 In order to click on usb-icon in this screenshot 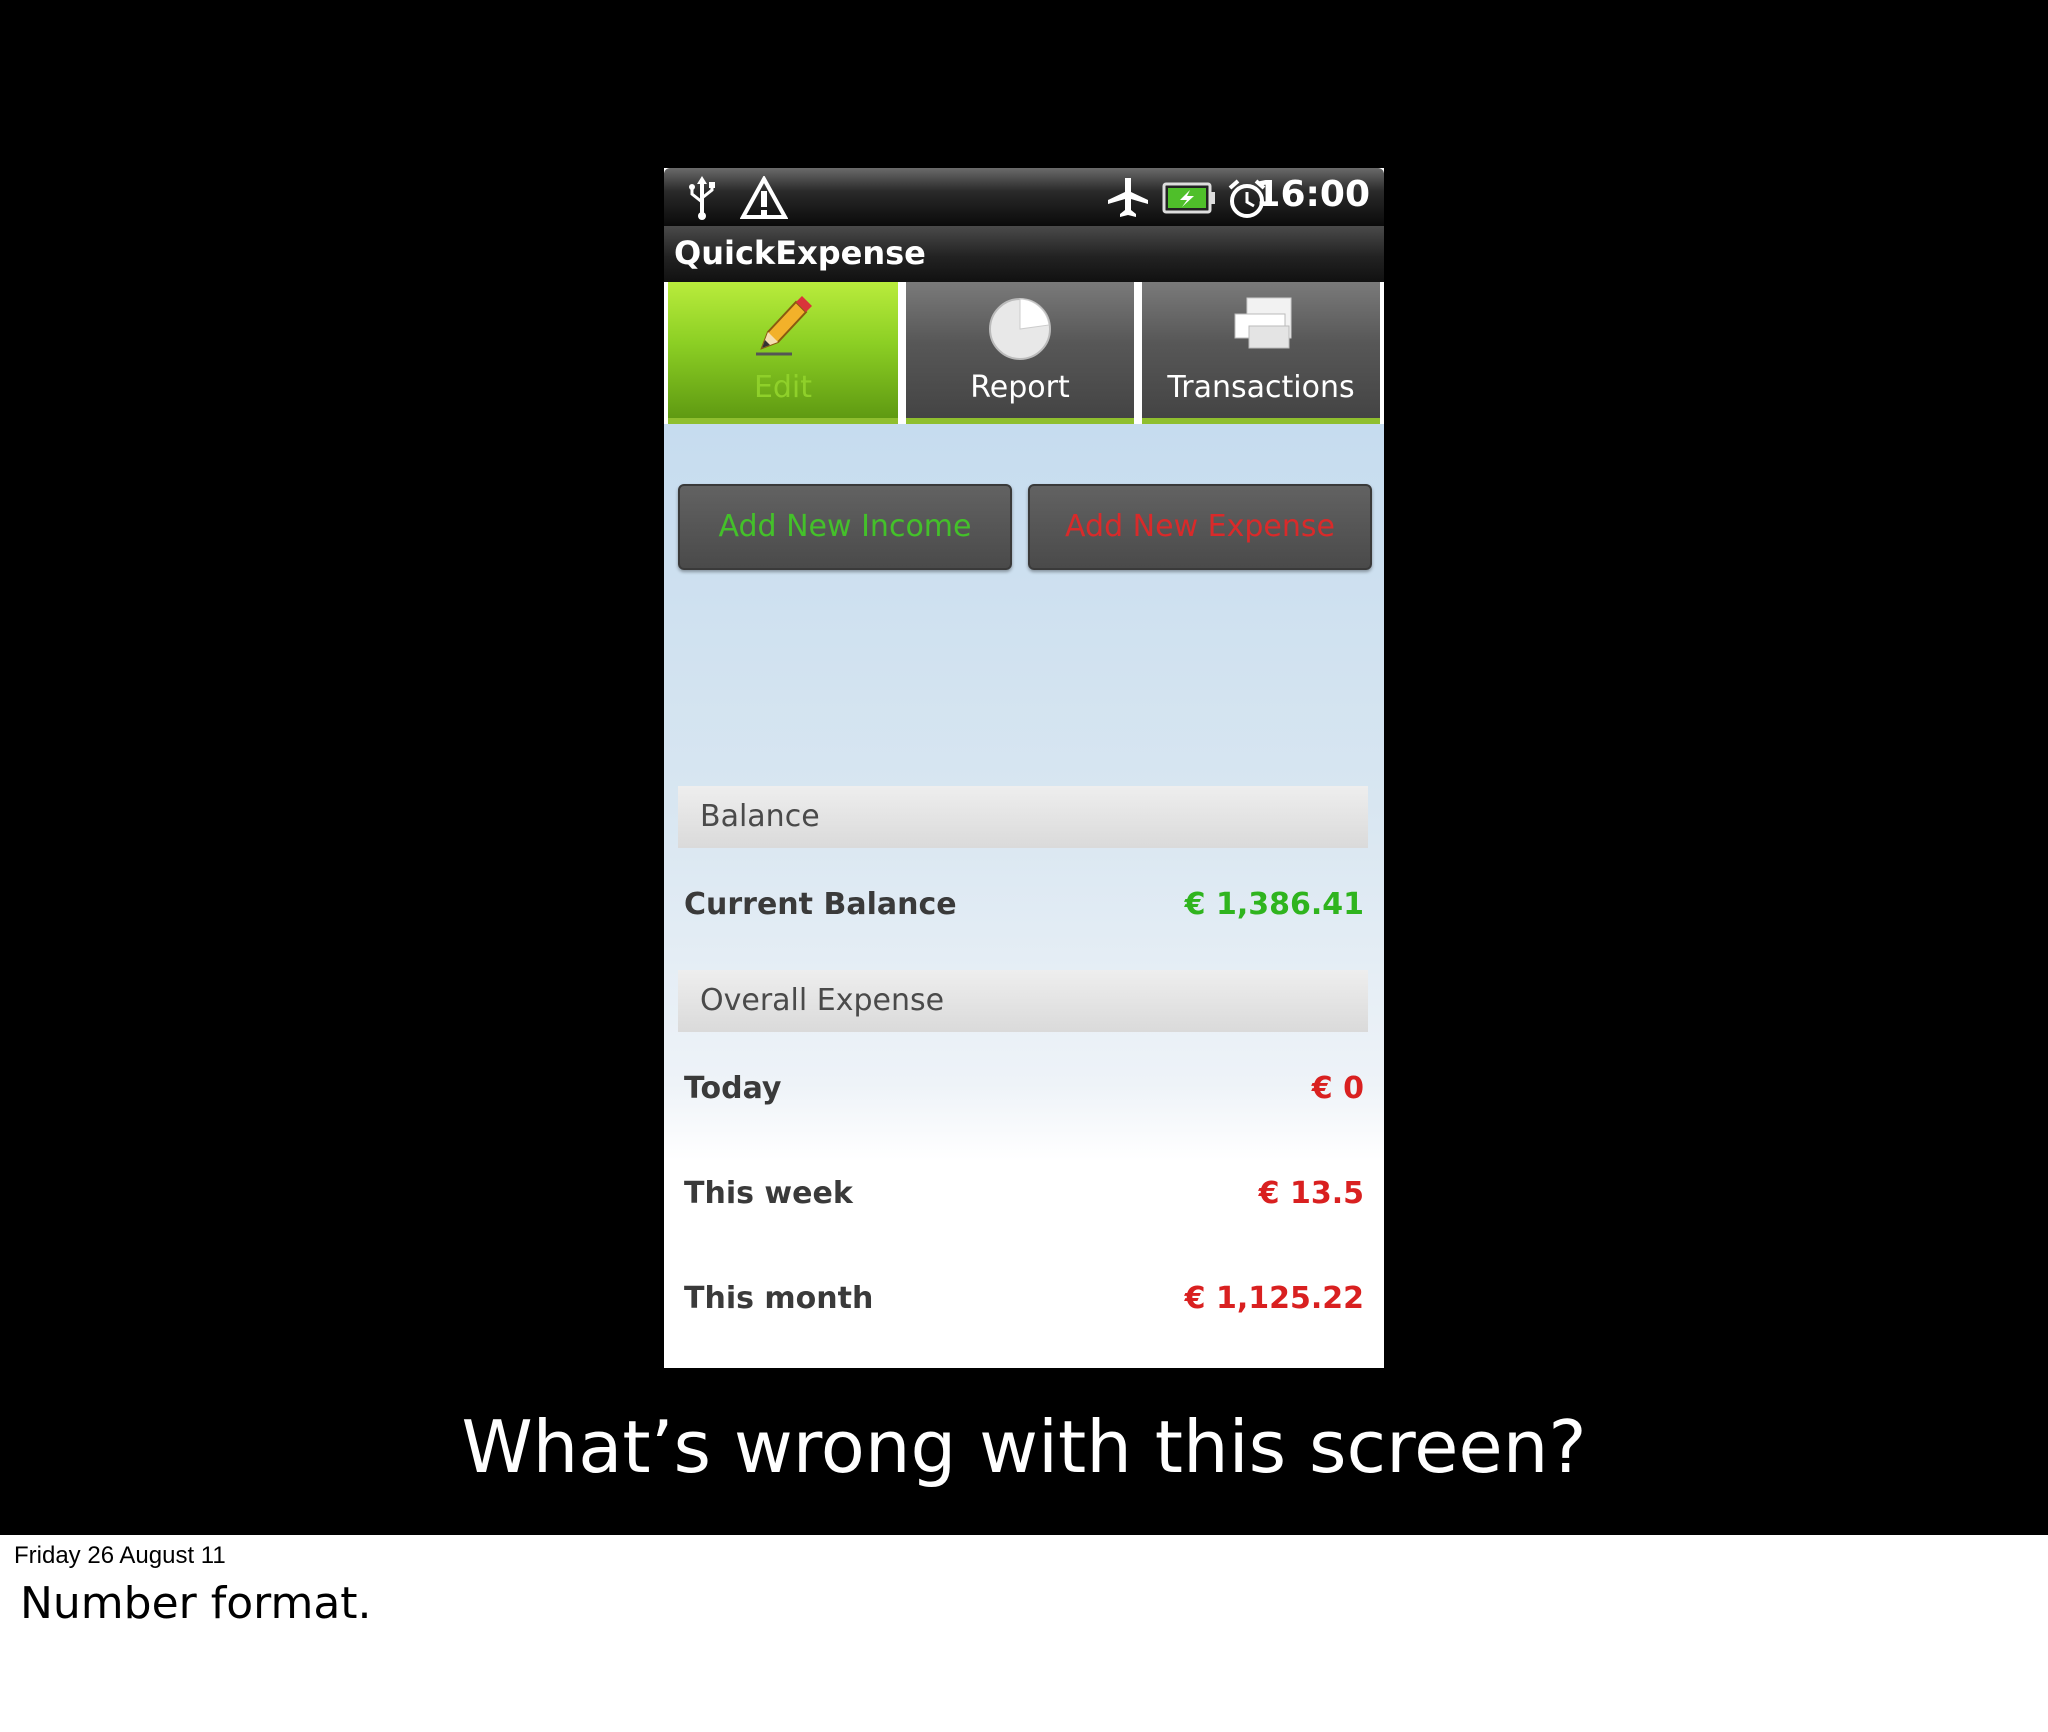, I will do `click(702, 200)`.